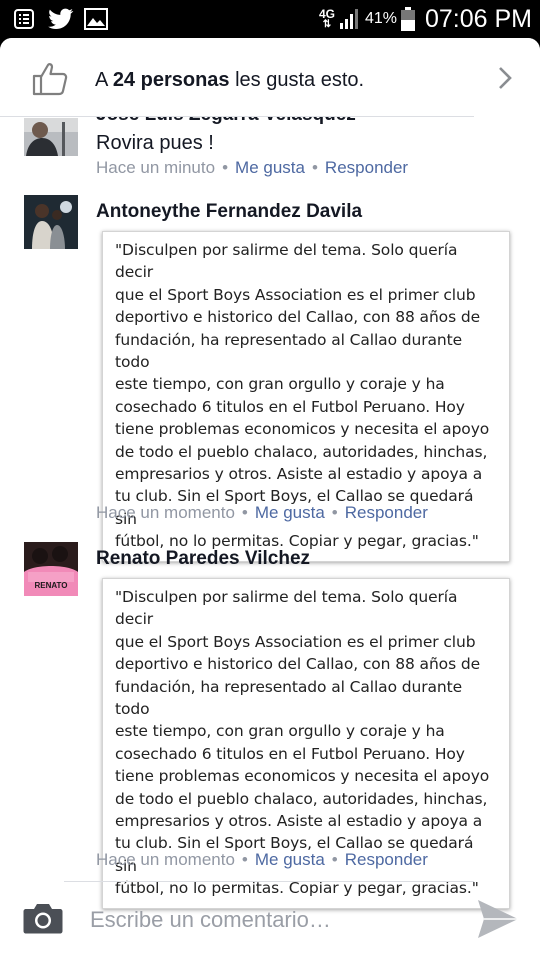  What do you see at coordinates (478, 18) in the screenshot?
I see `clock: 07:06 PM` at bounding box center [478, 18].